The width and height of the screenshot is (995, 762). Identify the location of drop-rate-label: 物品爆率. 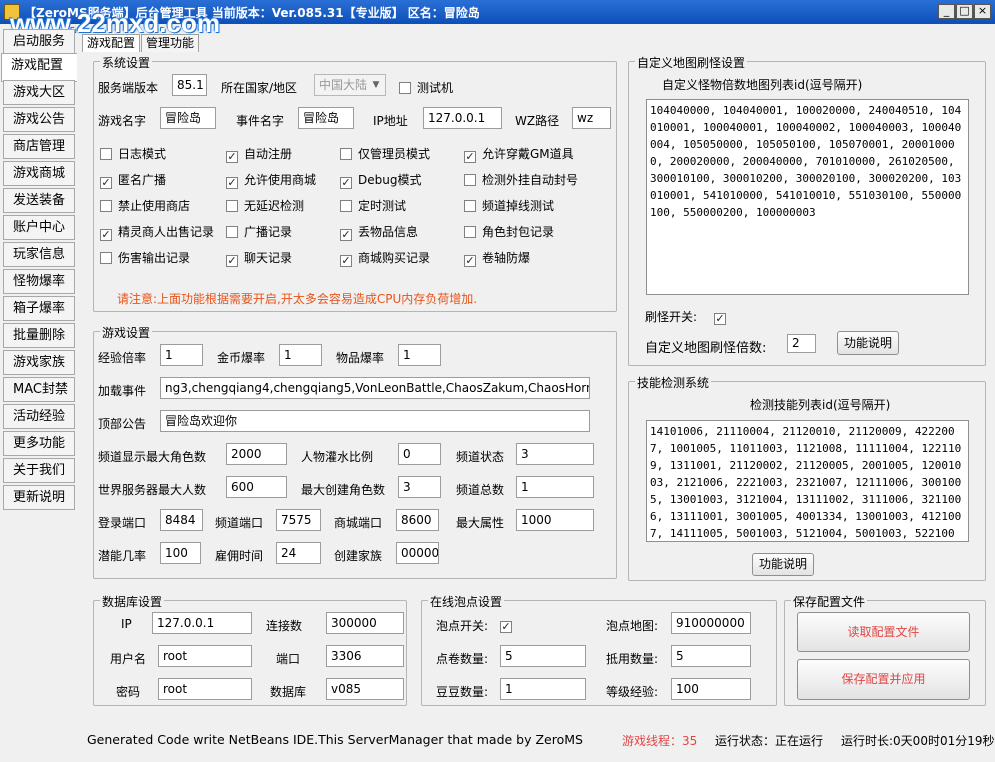
(360, 358).